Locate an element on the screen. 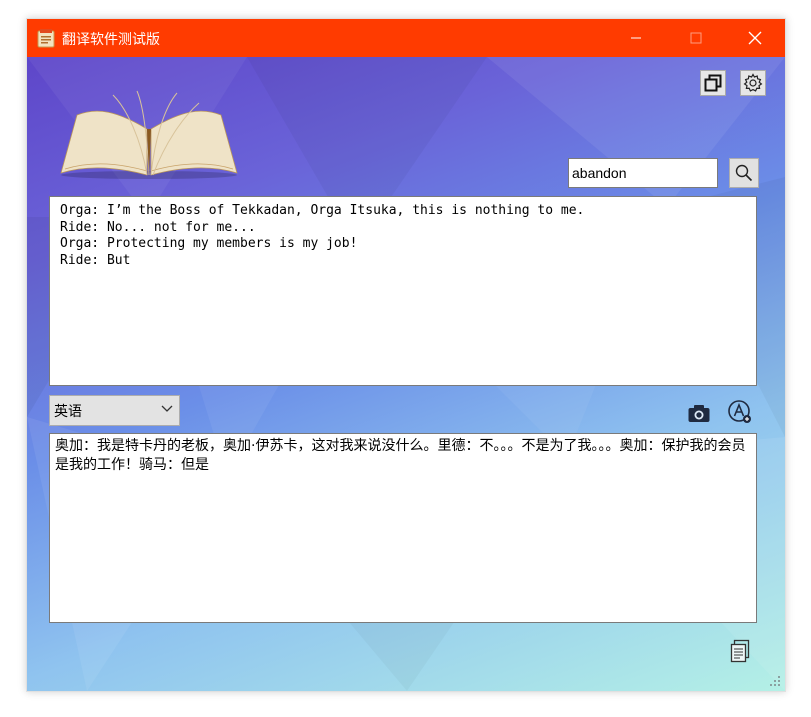  minimize-button is located at coordinates (636, 38).